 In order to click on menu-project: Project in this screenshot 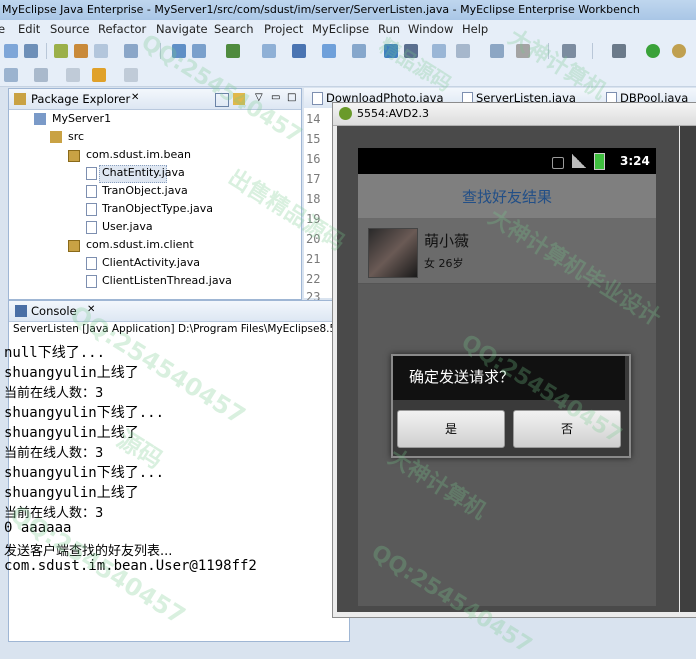, I will do `click(283, 29)`.